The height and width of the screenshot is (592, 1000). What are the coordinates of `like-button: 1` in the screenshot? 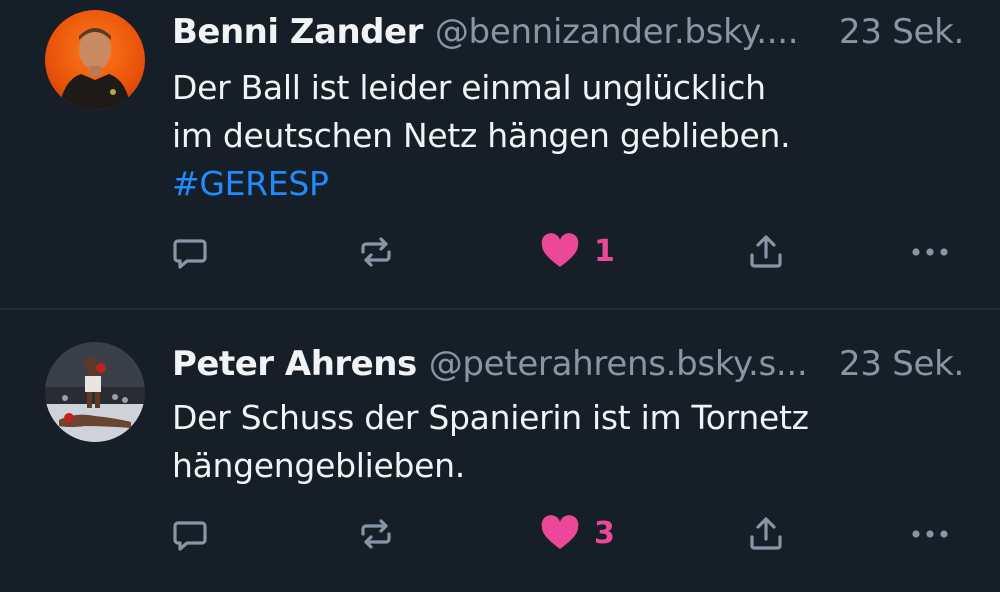 It's located at (577, 252).